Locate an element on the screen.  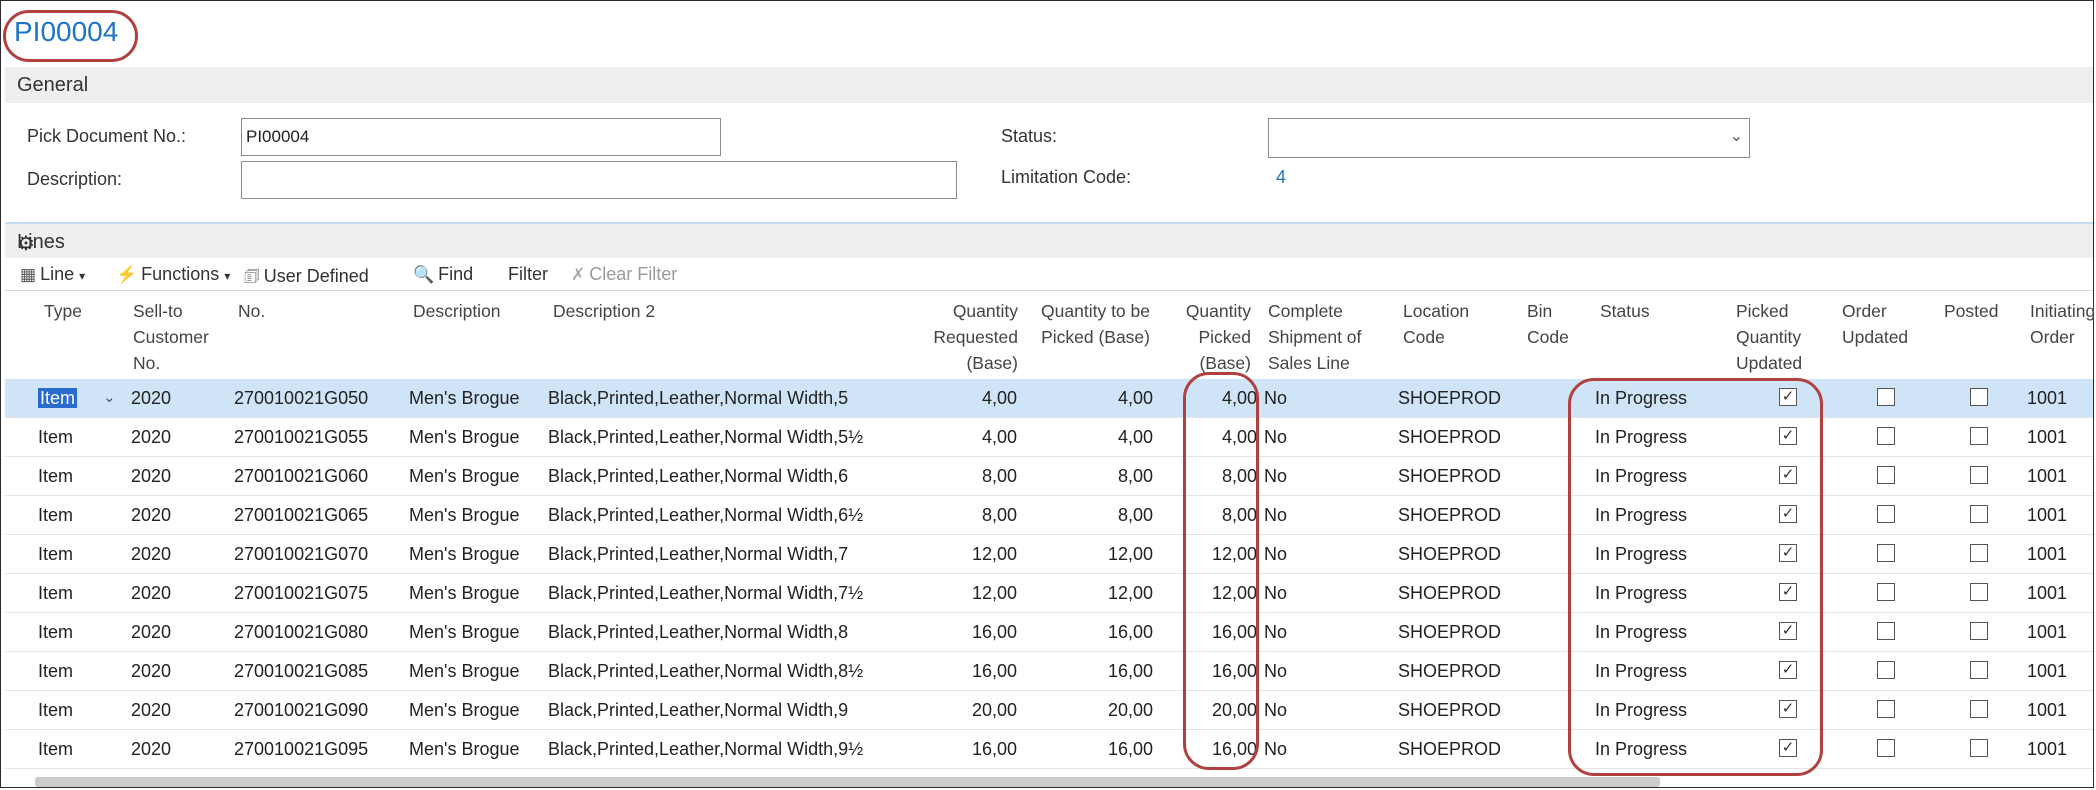
header-type: Type is located at coordinates (63, 311).